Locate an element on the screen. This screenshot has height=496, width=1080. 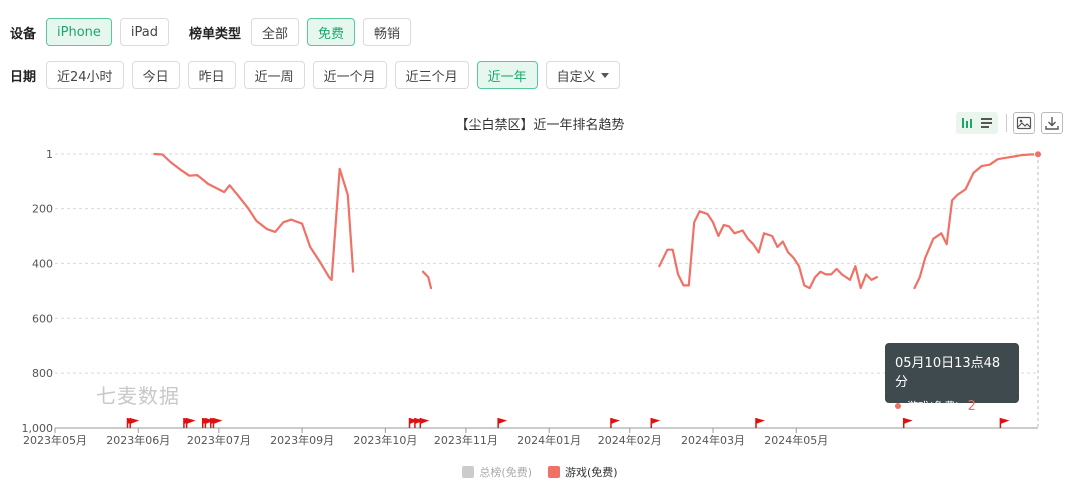
legend-swatch-games-free is located at coordinates (554, 472).